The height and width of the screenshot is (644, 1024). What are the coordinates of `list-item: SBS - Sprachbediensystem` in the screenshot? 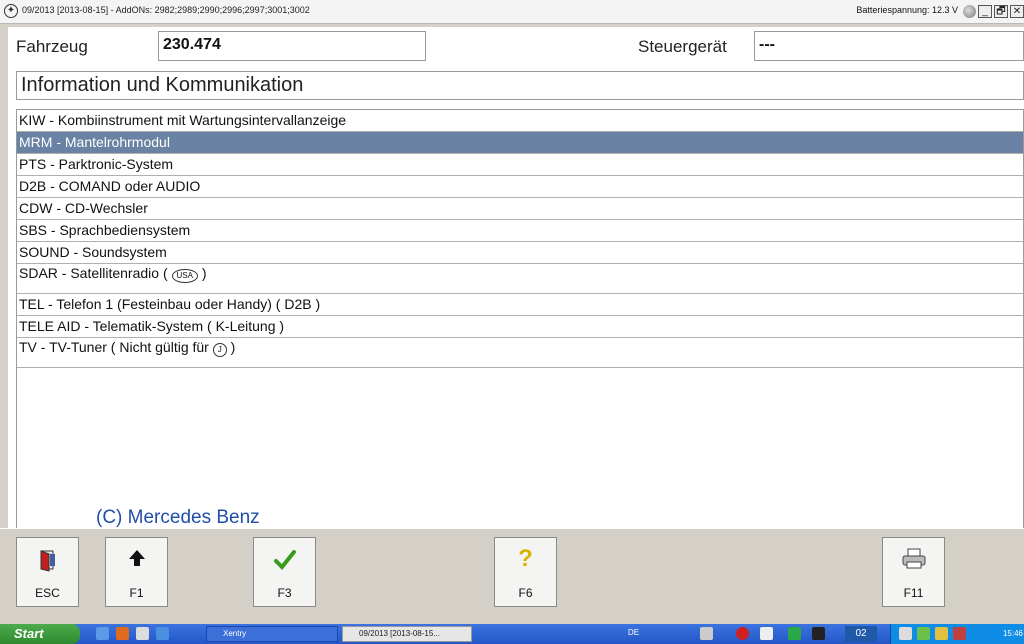 It's located at (520, 231).